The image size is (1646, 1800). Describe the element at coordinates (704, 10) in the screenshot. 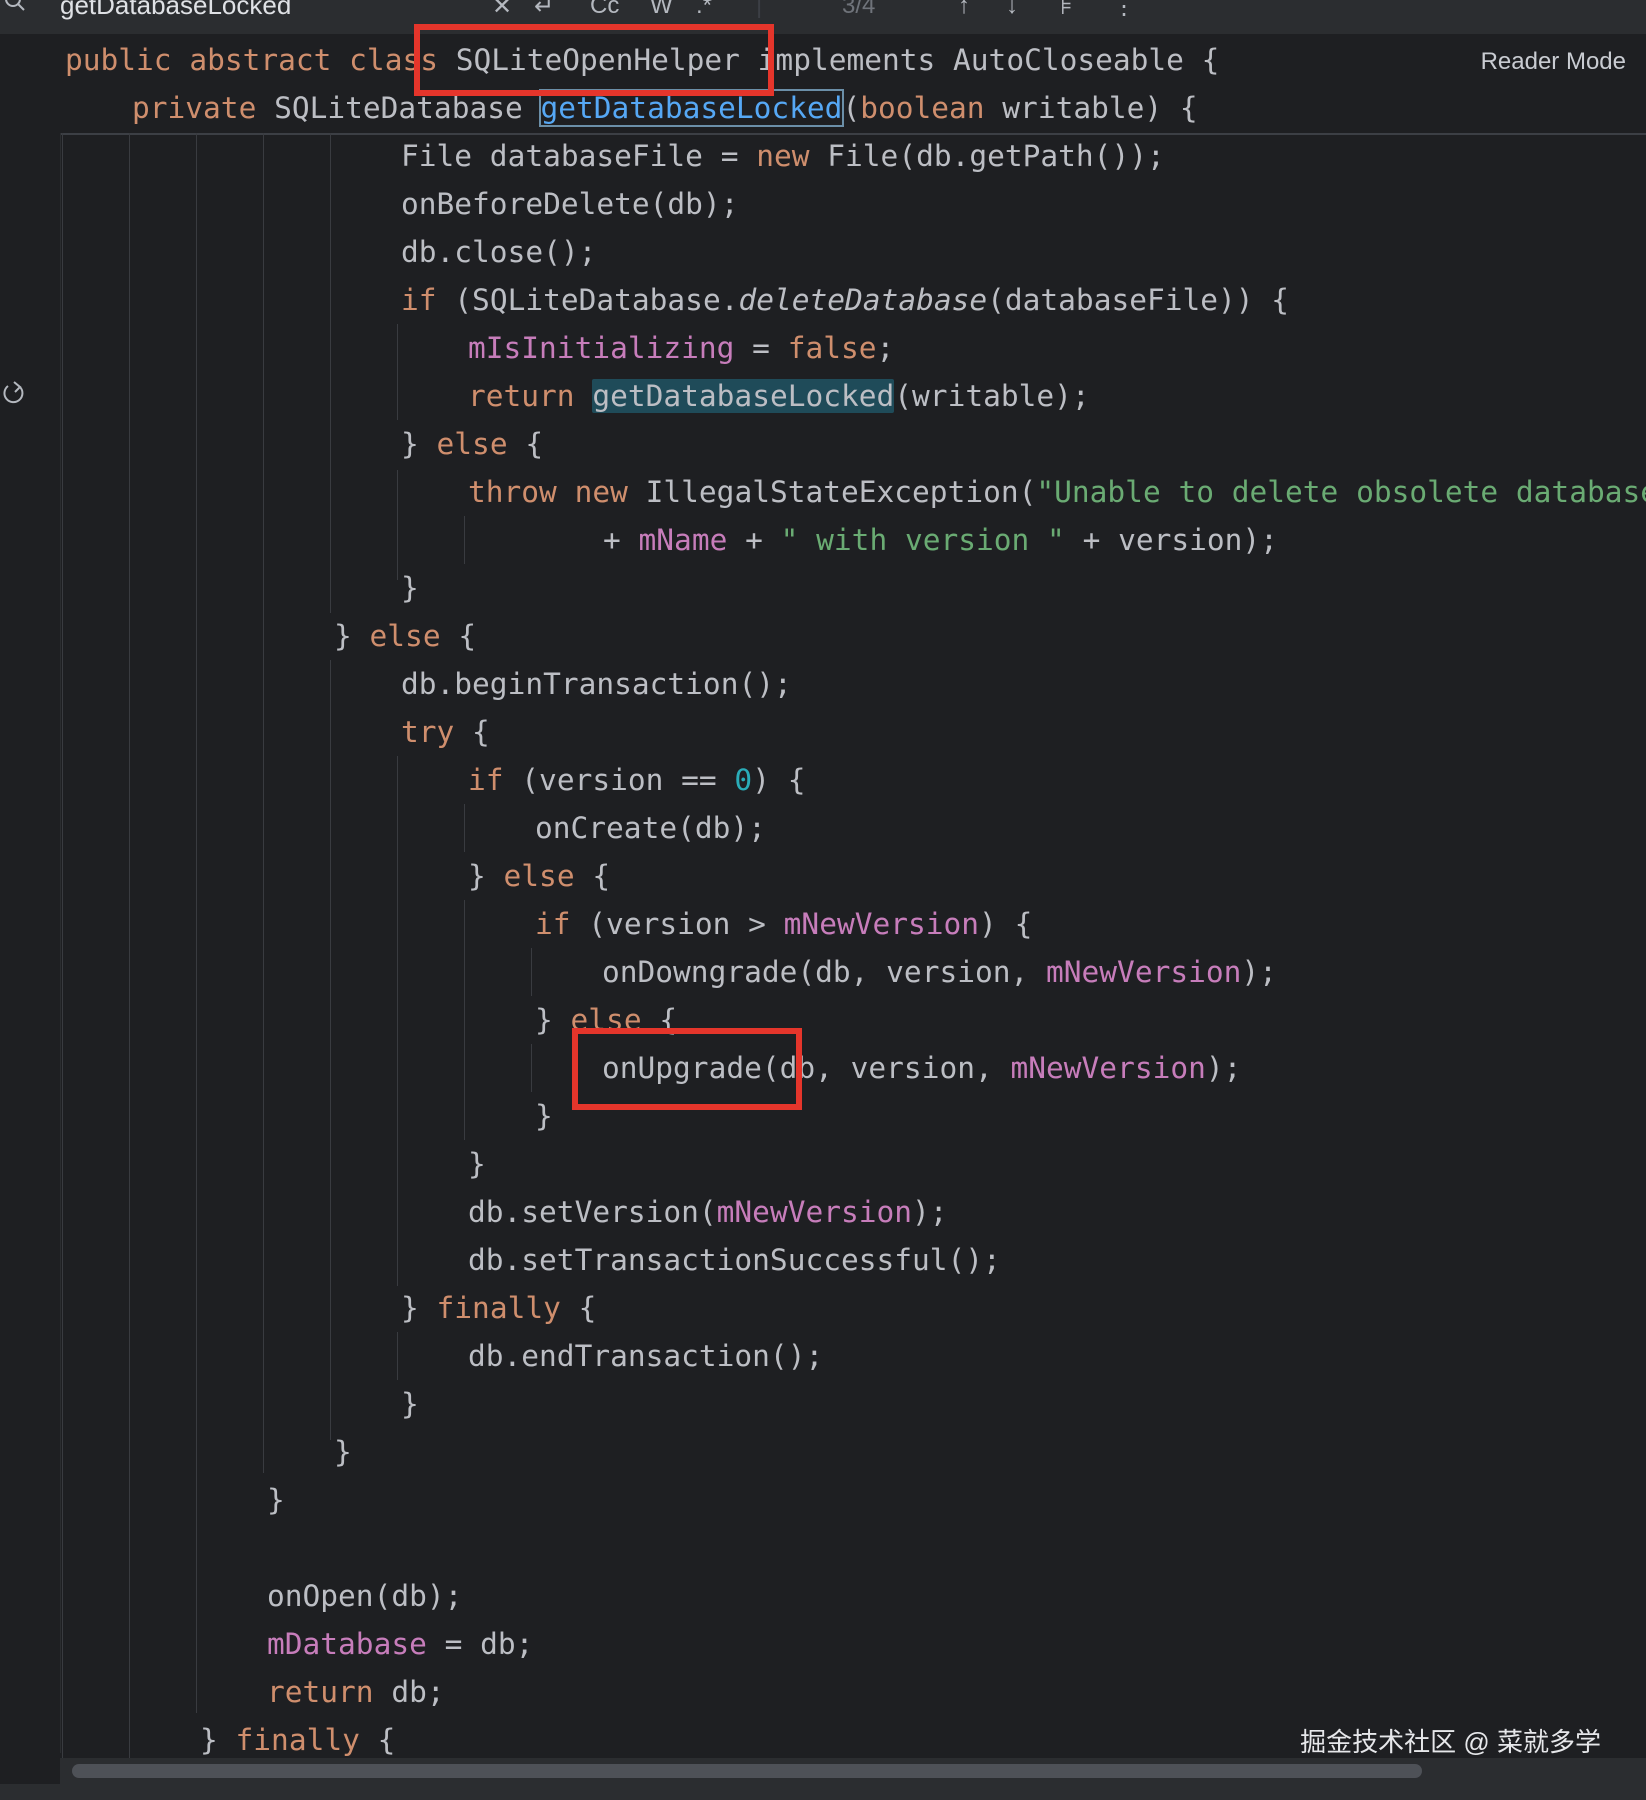

I see `regex-toggle: .*` at that location.